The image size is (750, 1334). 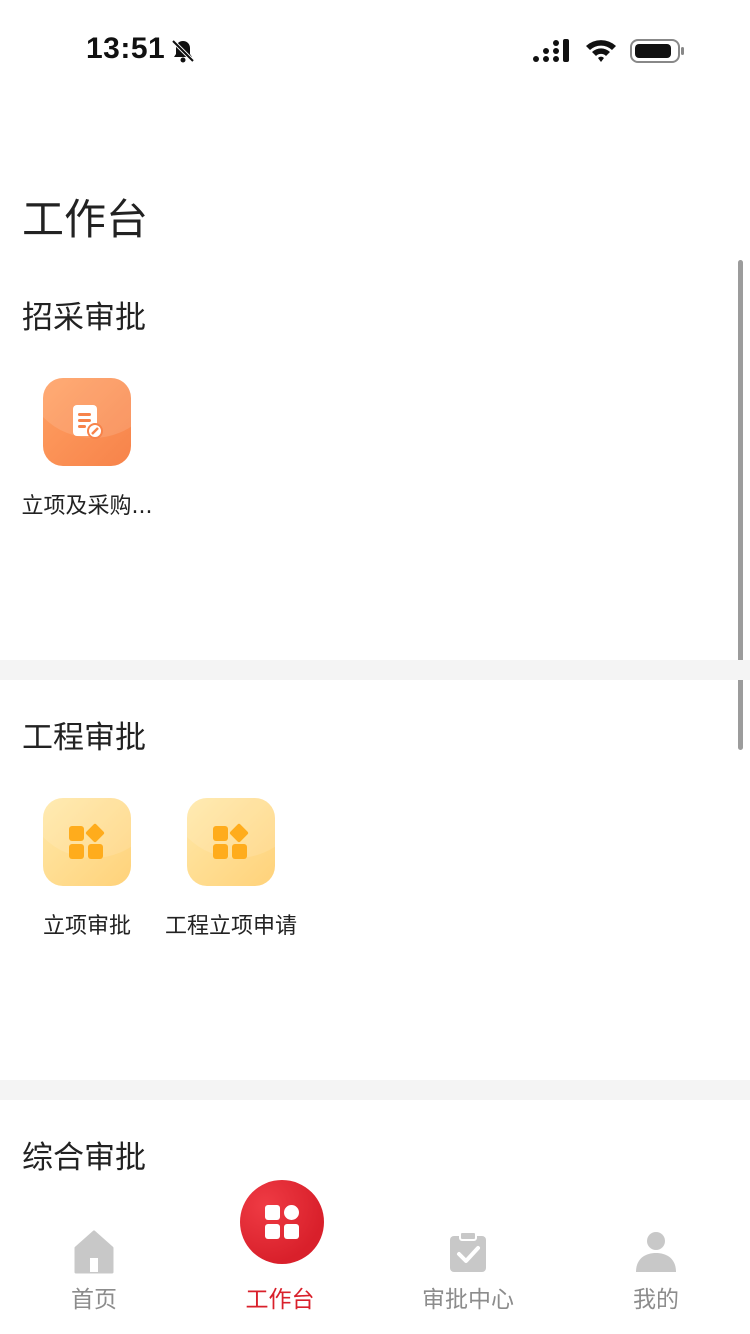 What do you see at coordinates (468, 1251) in the screenshot?
I see `clipboard-check-icon` at bounding box center [468, 1251].